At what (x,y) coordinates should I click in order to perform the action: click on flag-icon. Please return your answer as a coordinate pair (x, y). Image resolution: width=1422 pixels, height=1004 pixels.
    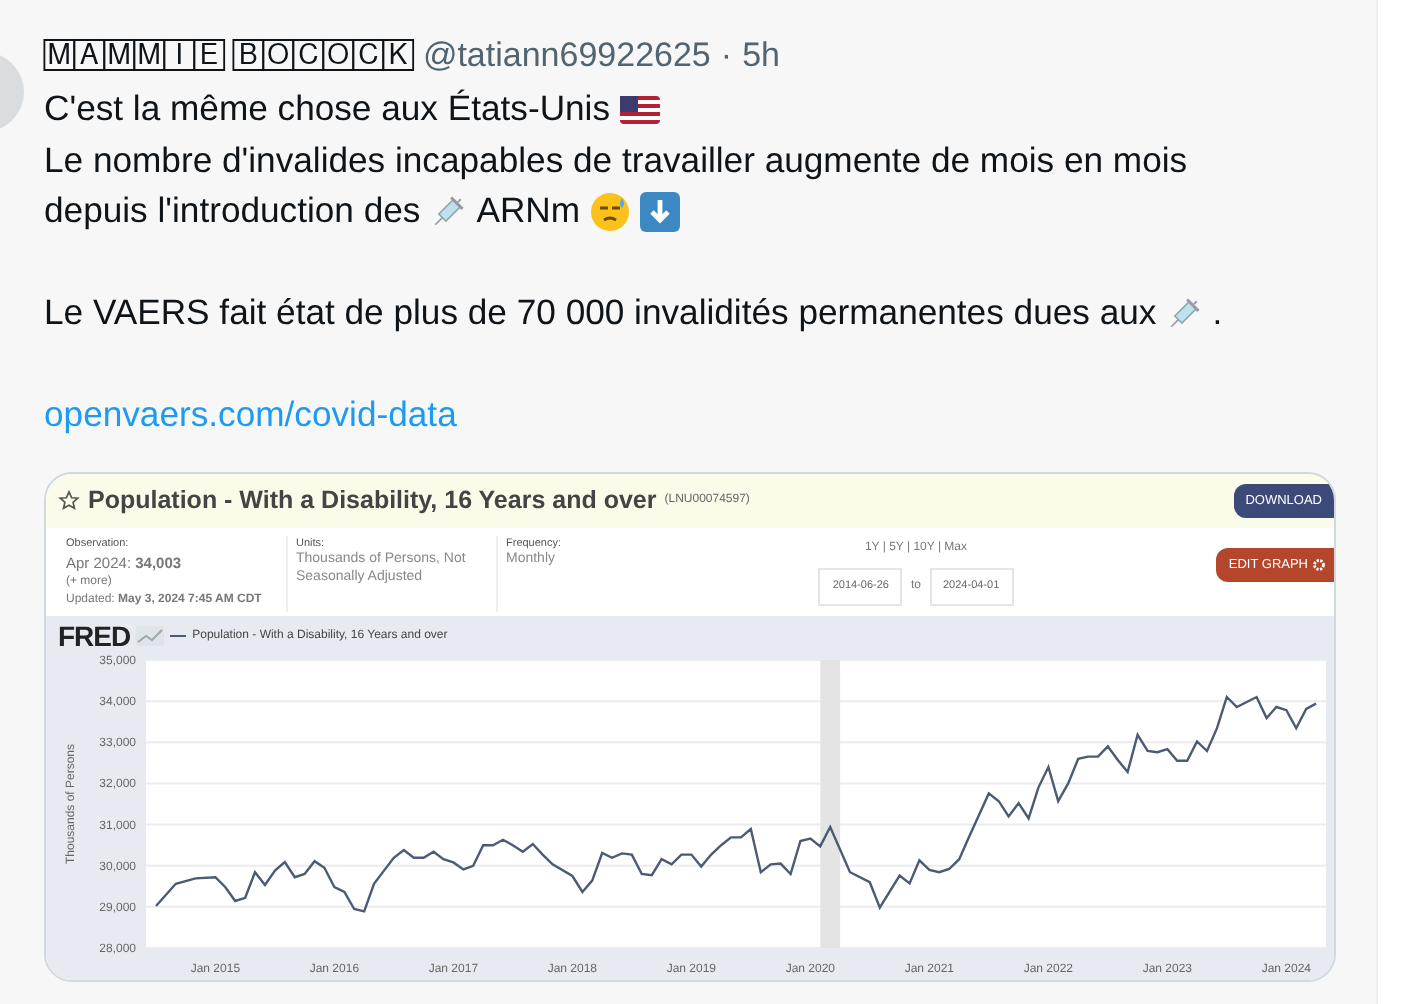
    Looking at the image, I should click on (640, 109).